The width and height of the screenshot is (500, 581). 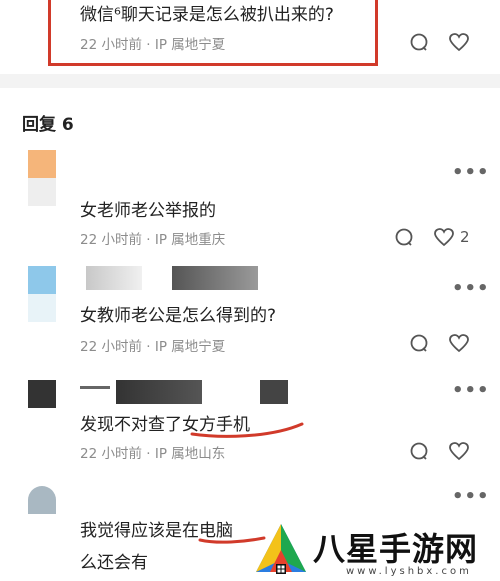 I want to click on comment-meta: 22 小时前 · IP 属地山东, so click(x=153, y=454).